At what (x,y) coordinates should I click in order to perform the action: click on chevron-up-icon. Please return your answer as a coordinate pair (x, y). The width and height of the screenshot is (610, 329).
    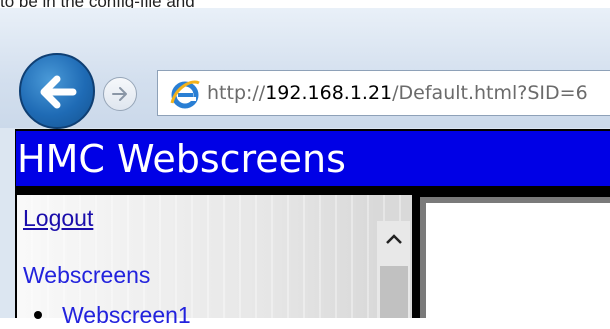
    Looking at the image, I should click on (394, 239).